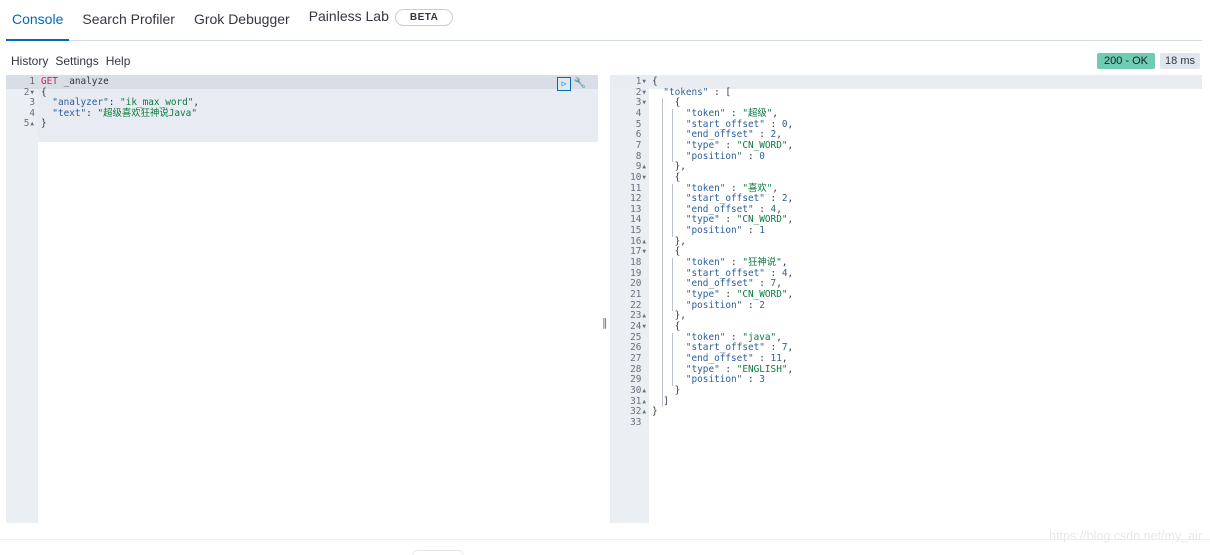 This screenshot has width=1210, height=555. What do you see at coordinates (128, 25) in the screenshot?
I see `tab-search-profiler: Search Profiler` at bounding box center [128, 25].